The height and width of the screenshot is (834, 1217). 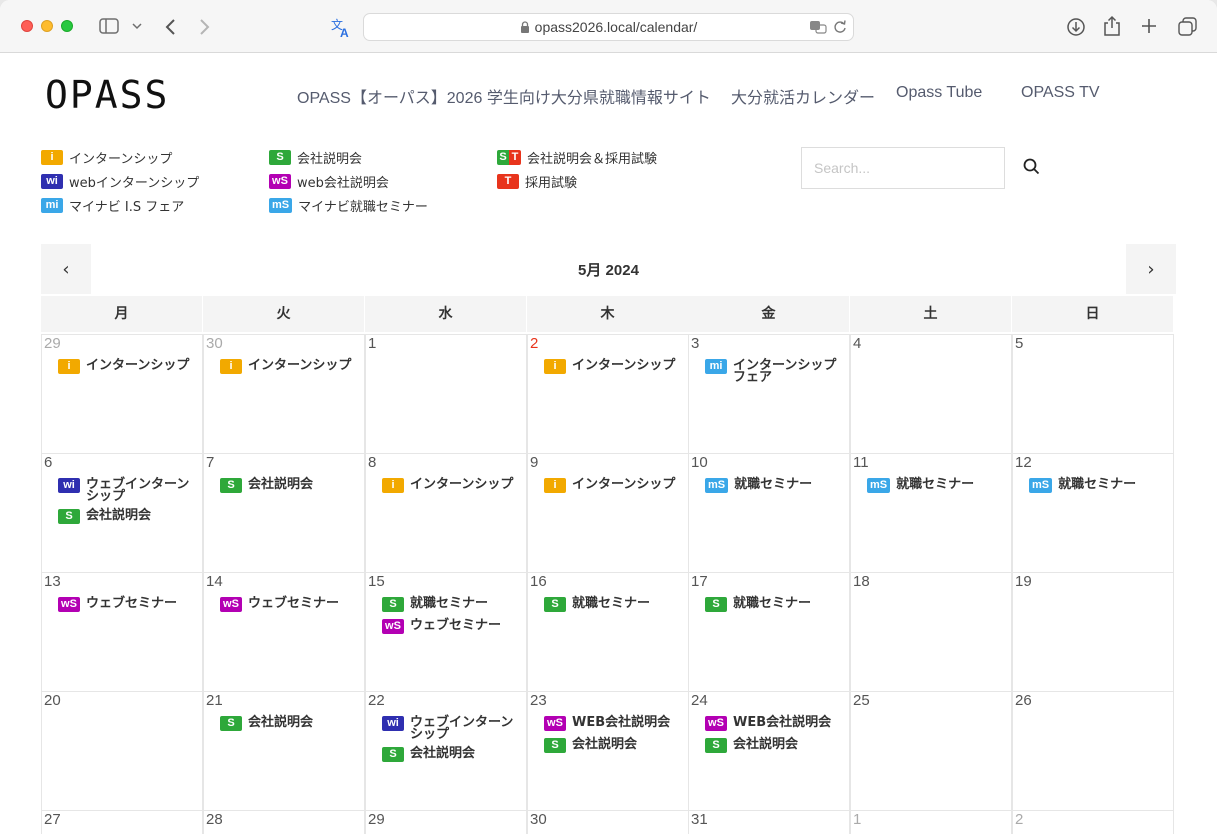 What do you see at coordinates (931, 632) in the screenshot?
I see `calendar-day-cell: 18` at bounding box center [931, 632].